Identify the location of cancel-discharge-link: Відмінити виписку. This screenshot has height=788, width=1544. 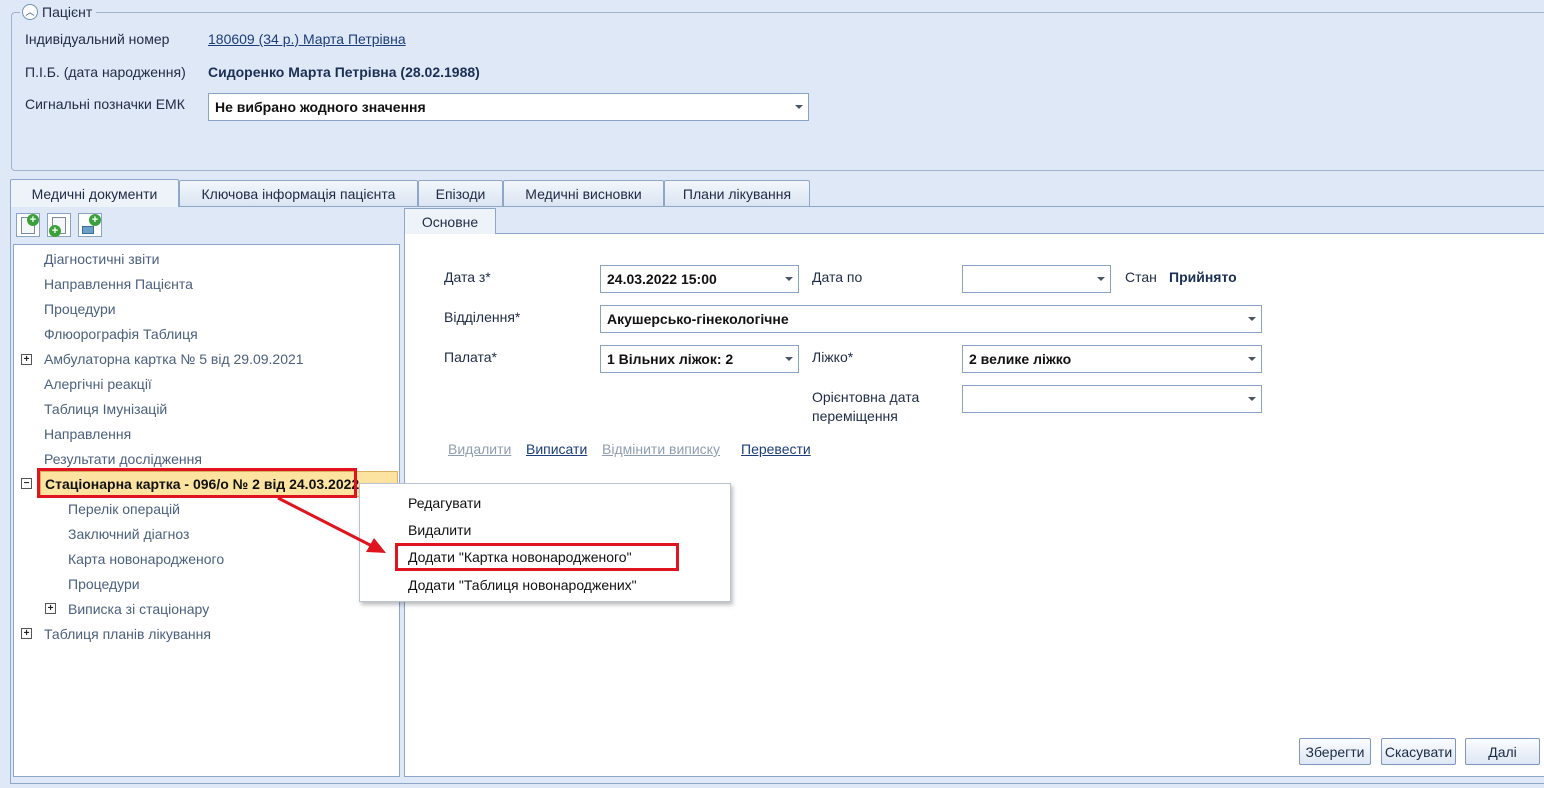
(661, 449).